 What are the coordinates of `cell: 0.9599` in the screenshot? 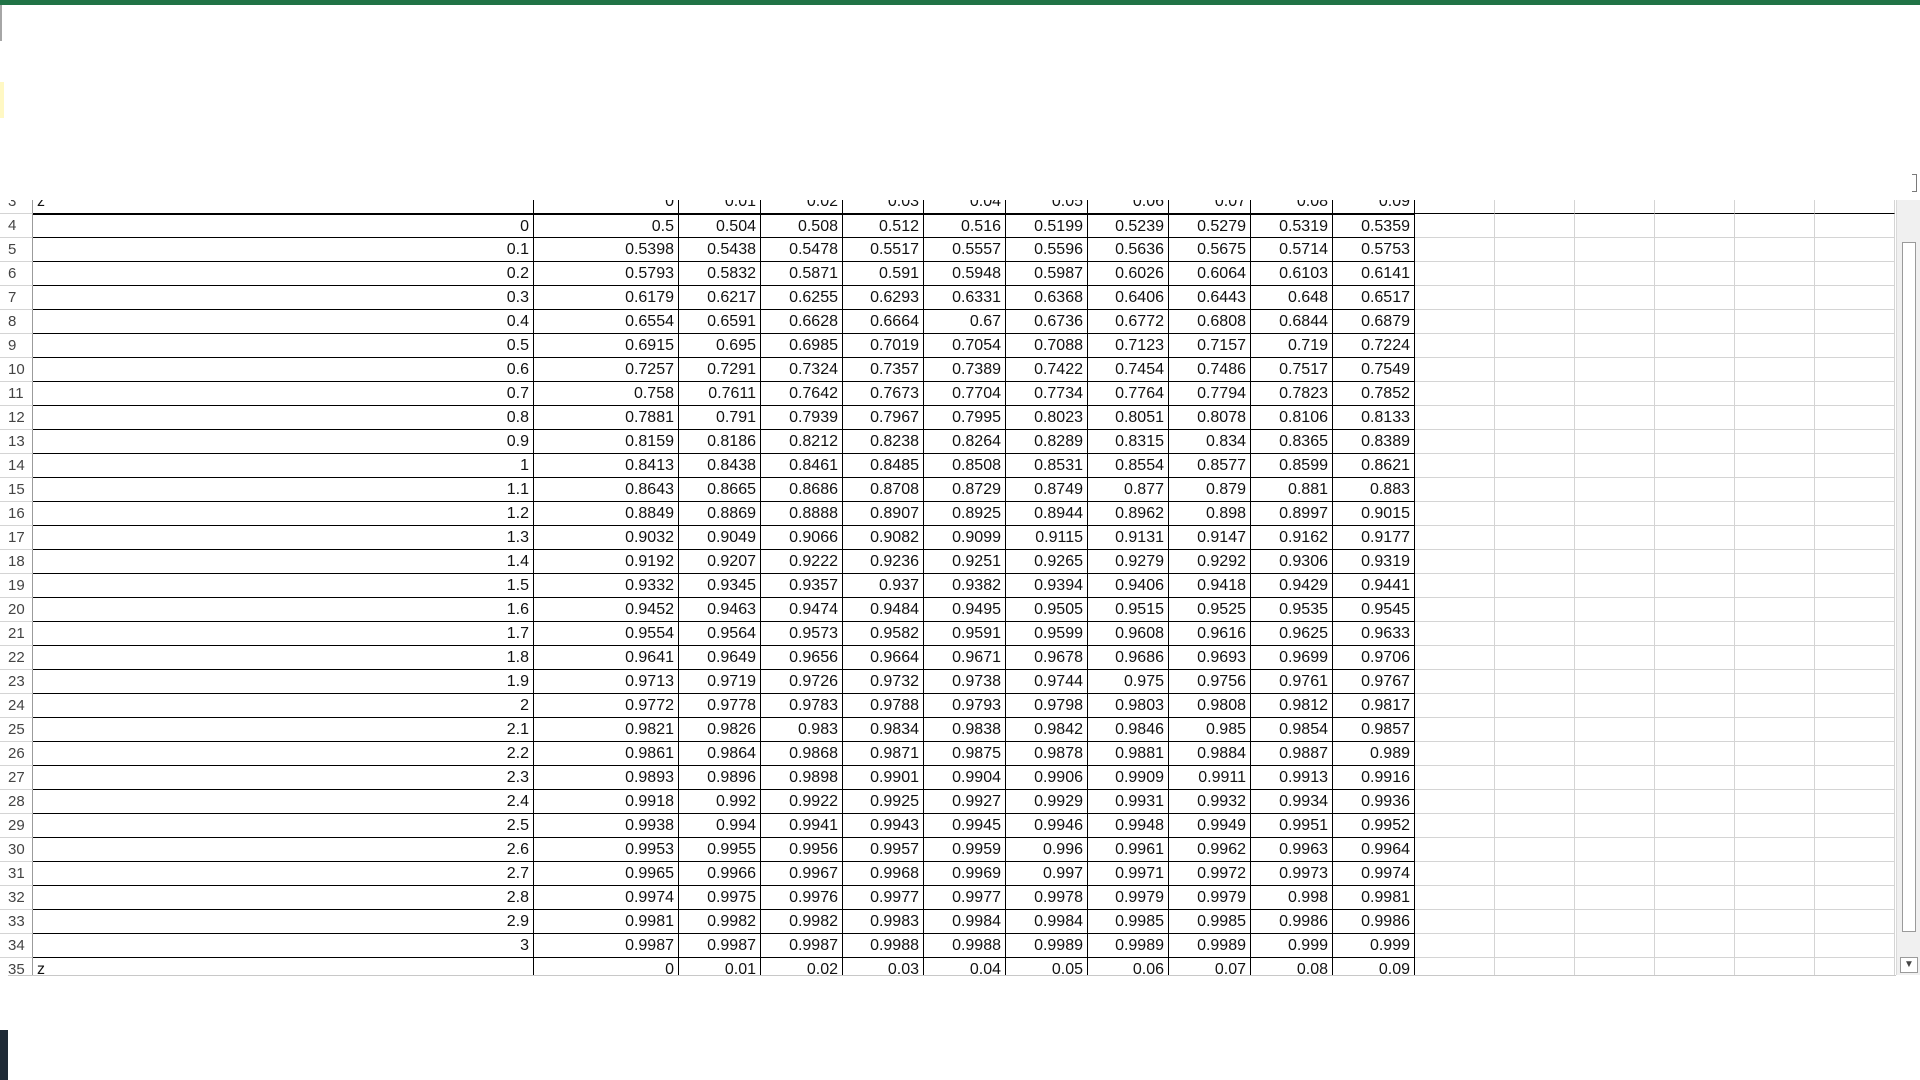 It's located at (1047, 634).